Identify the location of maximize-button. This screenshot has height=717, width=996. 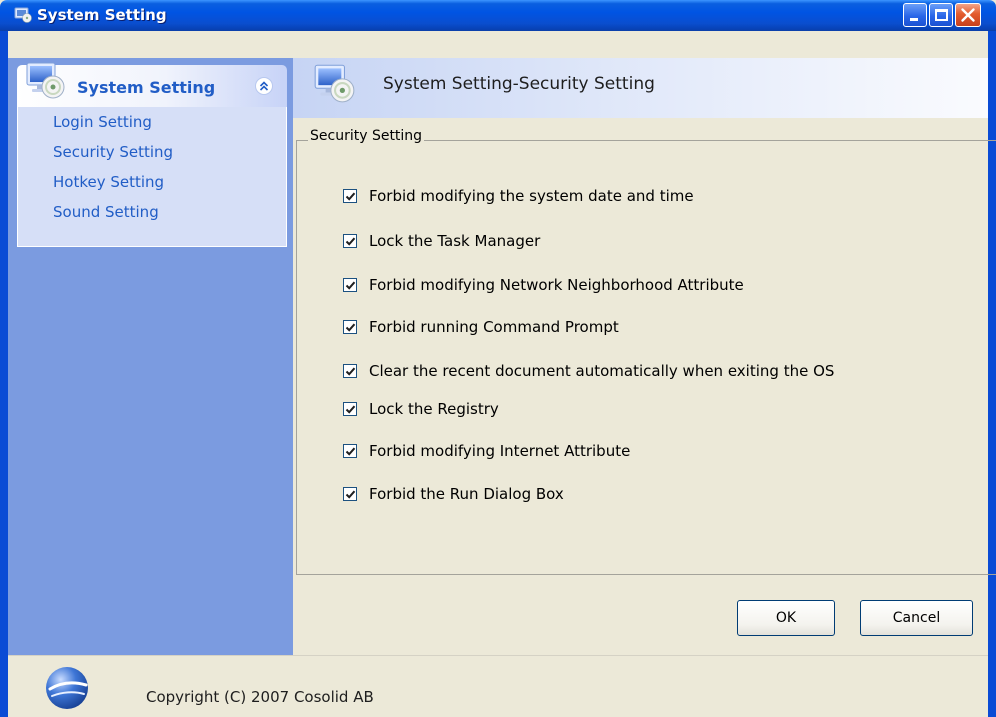
(941, 15).